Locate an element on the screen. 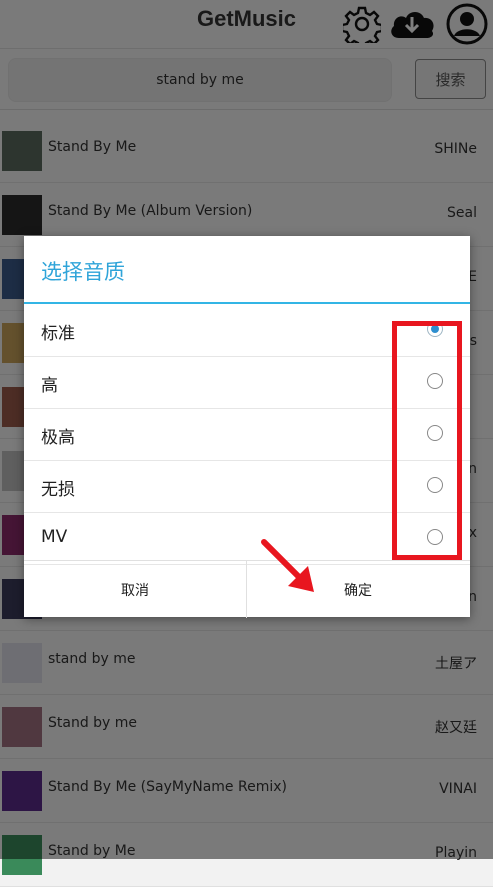 The image size is (493, 887). option-label: 极高 is located at coordinates (58, 438).